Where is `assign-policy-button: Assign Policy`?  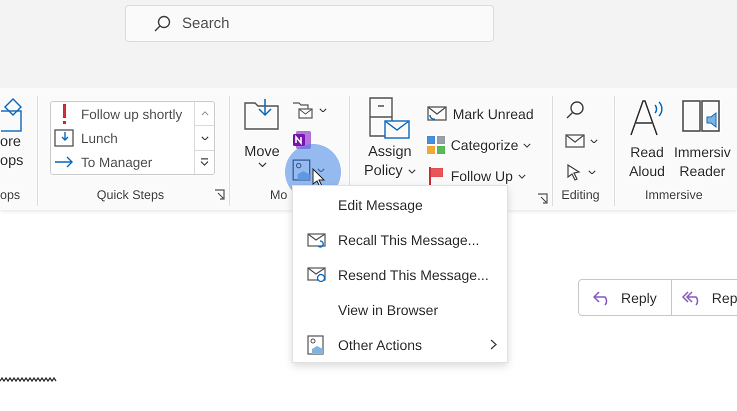
assign-policy-button: Assign Policy is located at coordinates (390, 138).